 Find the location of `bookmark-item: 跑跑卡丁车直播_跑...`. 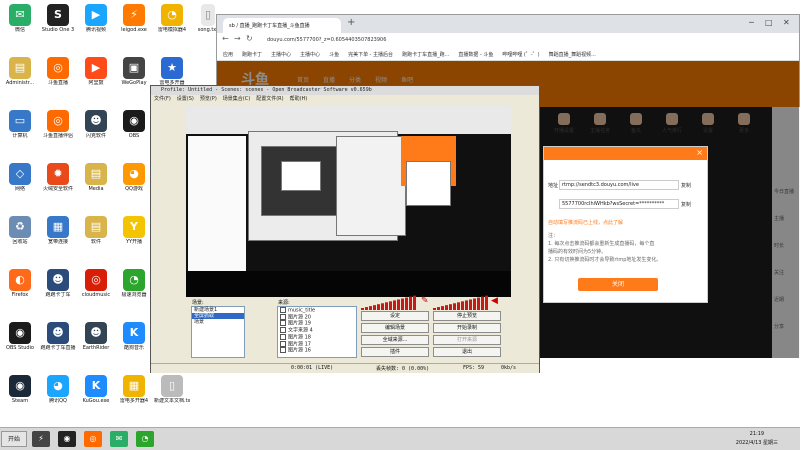

bookmark-item: 跑跑卡丁车直播_跑... is located at coordinates (425, 54).